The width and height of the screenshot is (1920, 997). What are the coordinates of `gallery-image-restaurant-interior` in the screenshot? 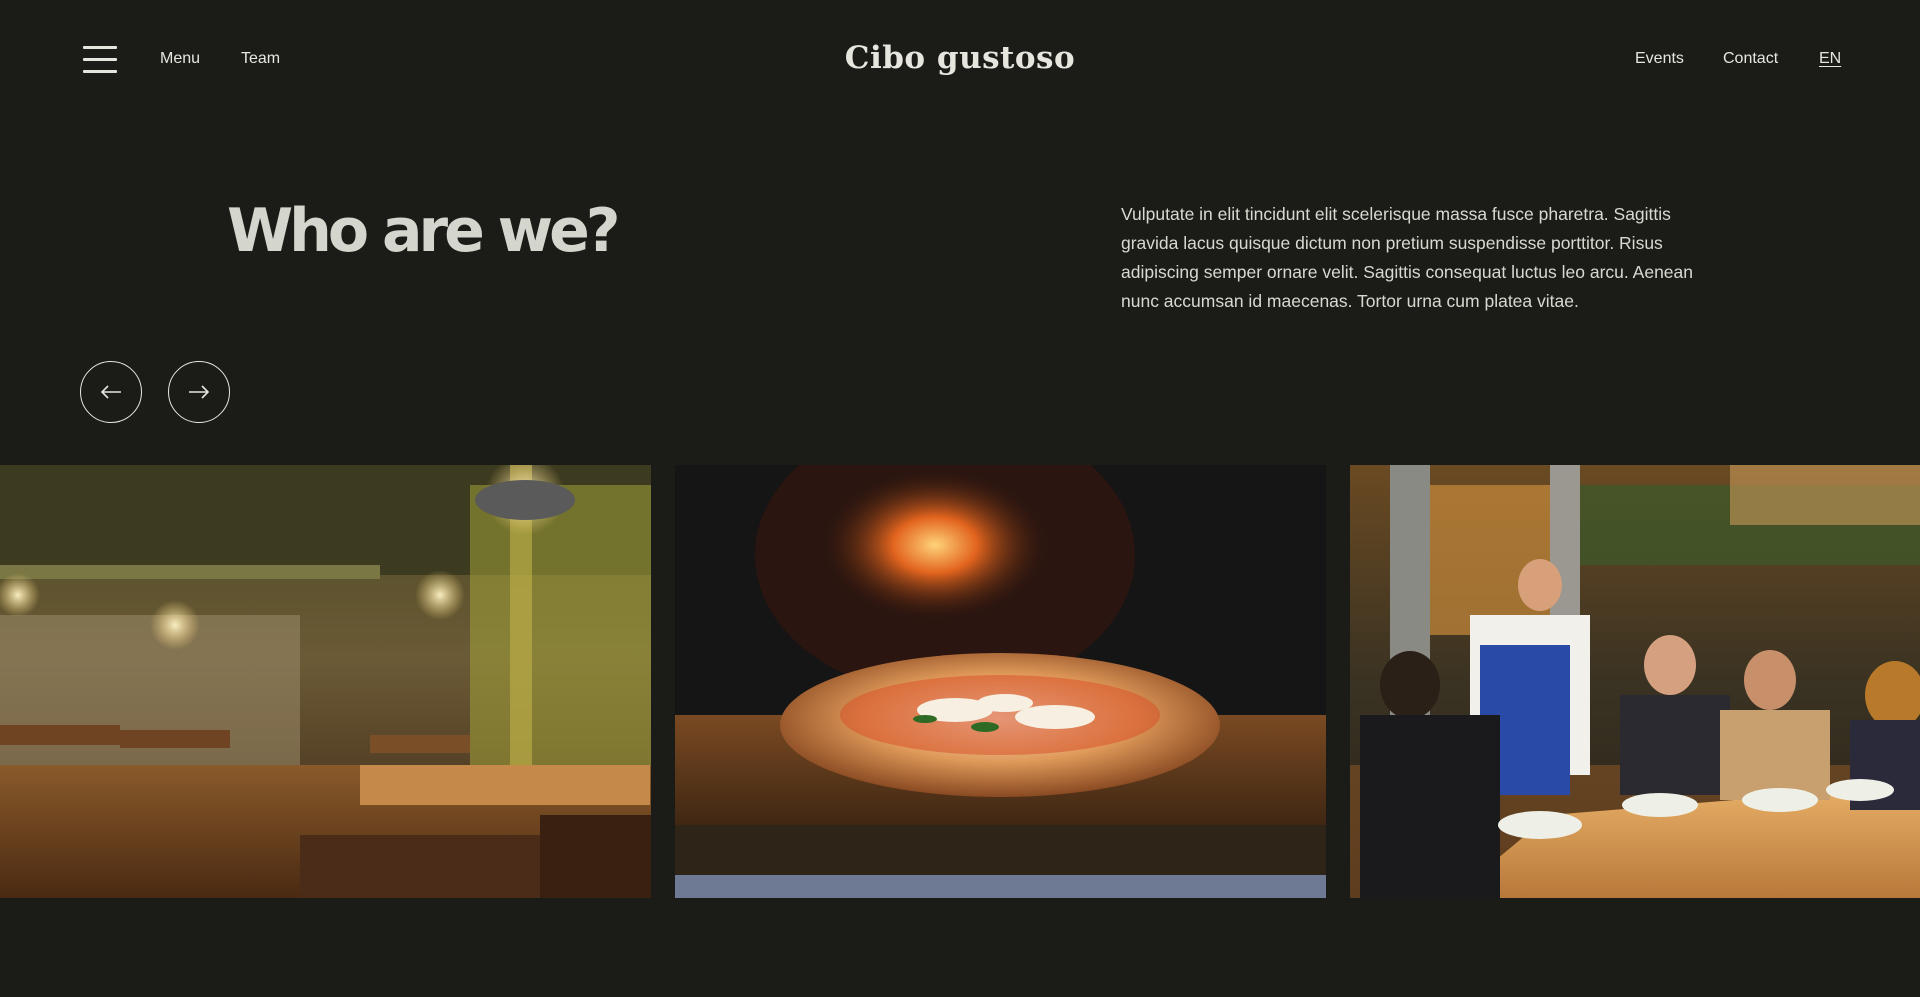 It's located at (325, 681).